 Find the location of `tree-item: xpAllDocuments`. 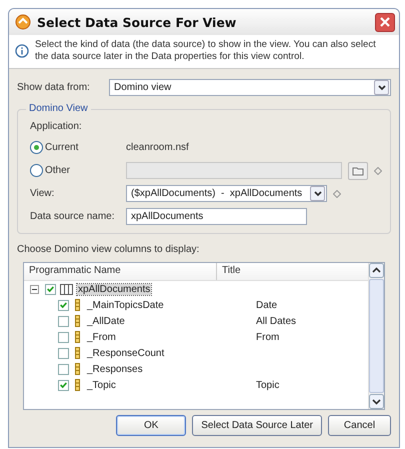

tree-item: xpAllDocuments is located at coordinates (114, 289).